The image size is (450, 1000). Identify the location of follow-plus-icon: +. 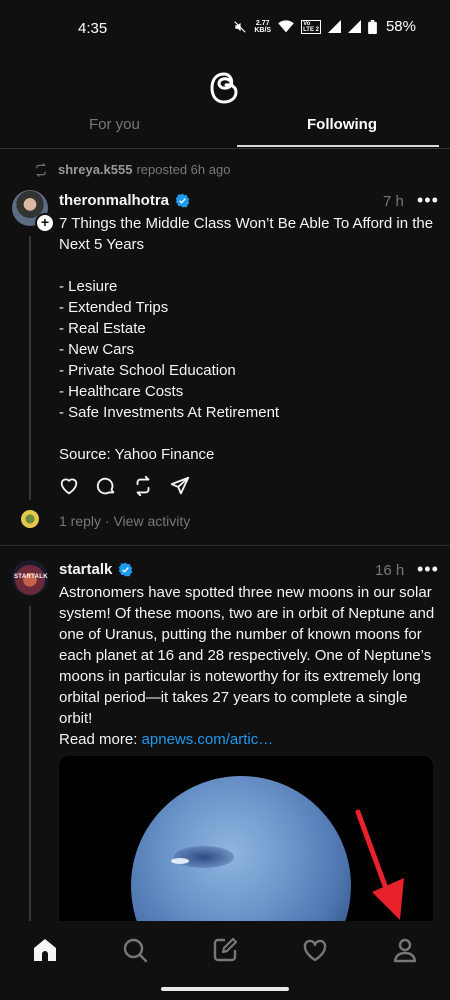
(45, 223).